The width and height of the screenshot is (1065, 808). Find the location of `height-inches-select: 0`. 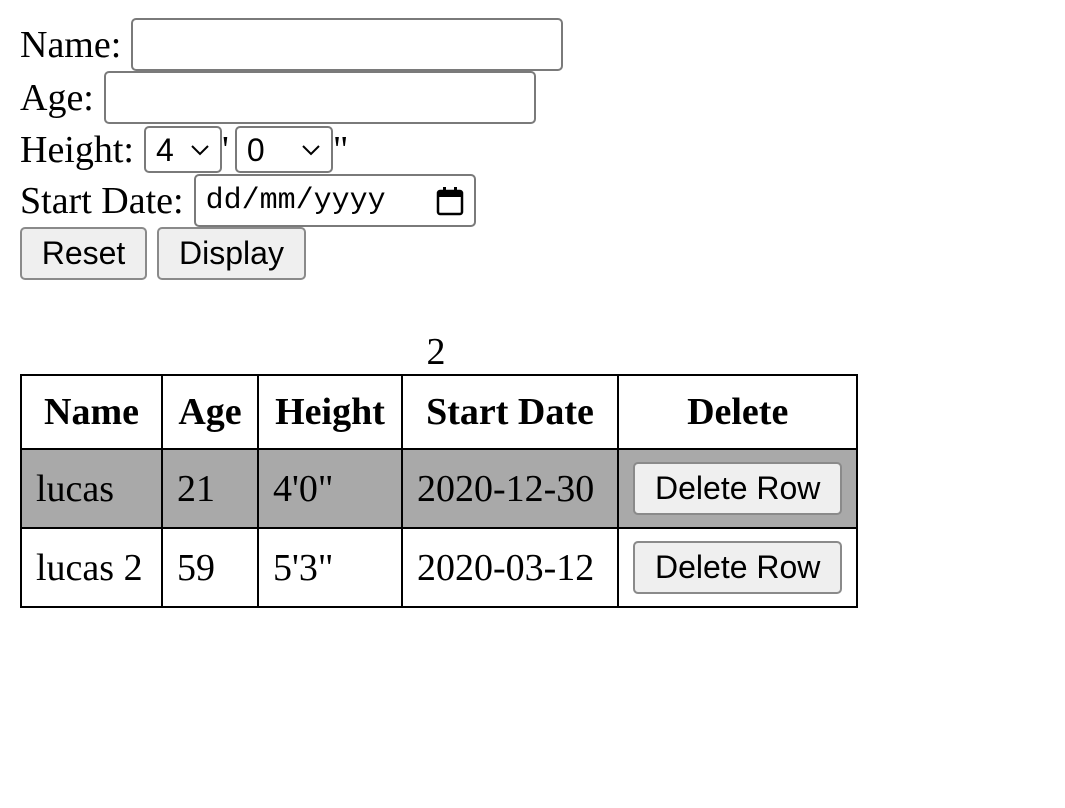

height-inches-select: 0 is located at coordinates (283, 149).